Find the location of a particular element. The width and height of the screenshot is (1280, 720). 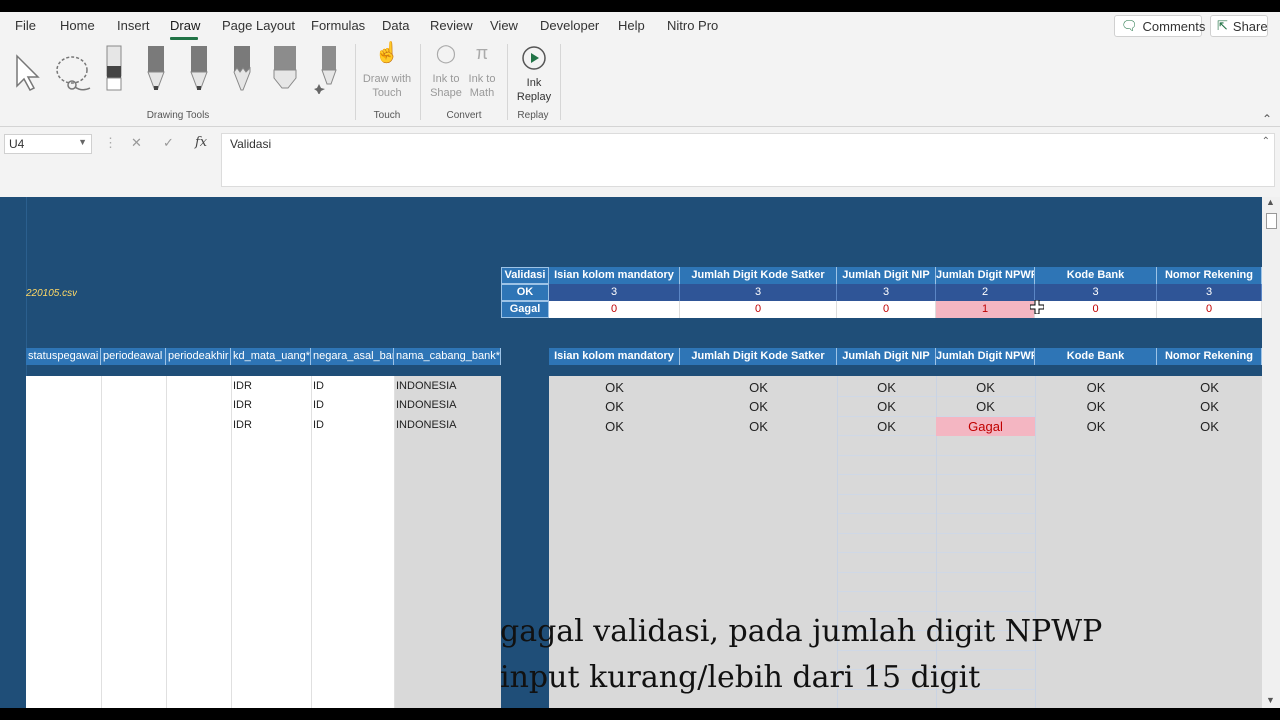

menu-draw: Draw is located at coordinates (185, 25).